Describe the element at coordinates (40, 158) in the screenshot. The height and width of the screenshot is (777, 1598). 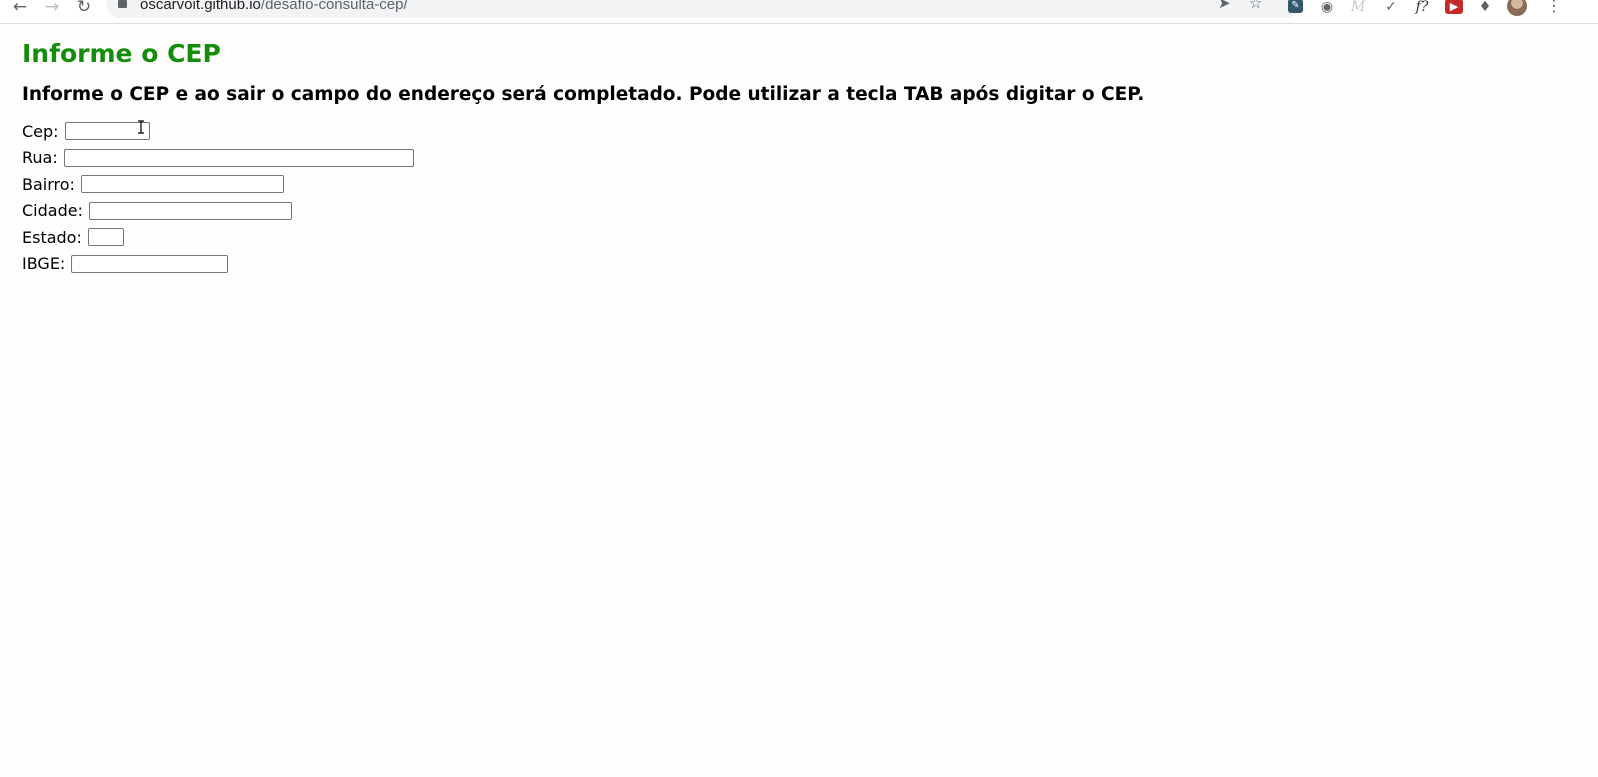
I see `rua-label: Rua:` at that location.